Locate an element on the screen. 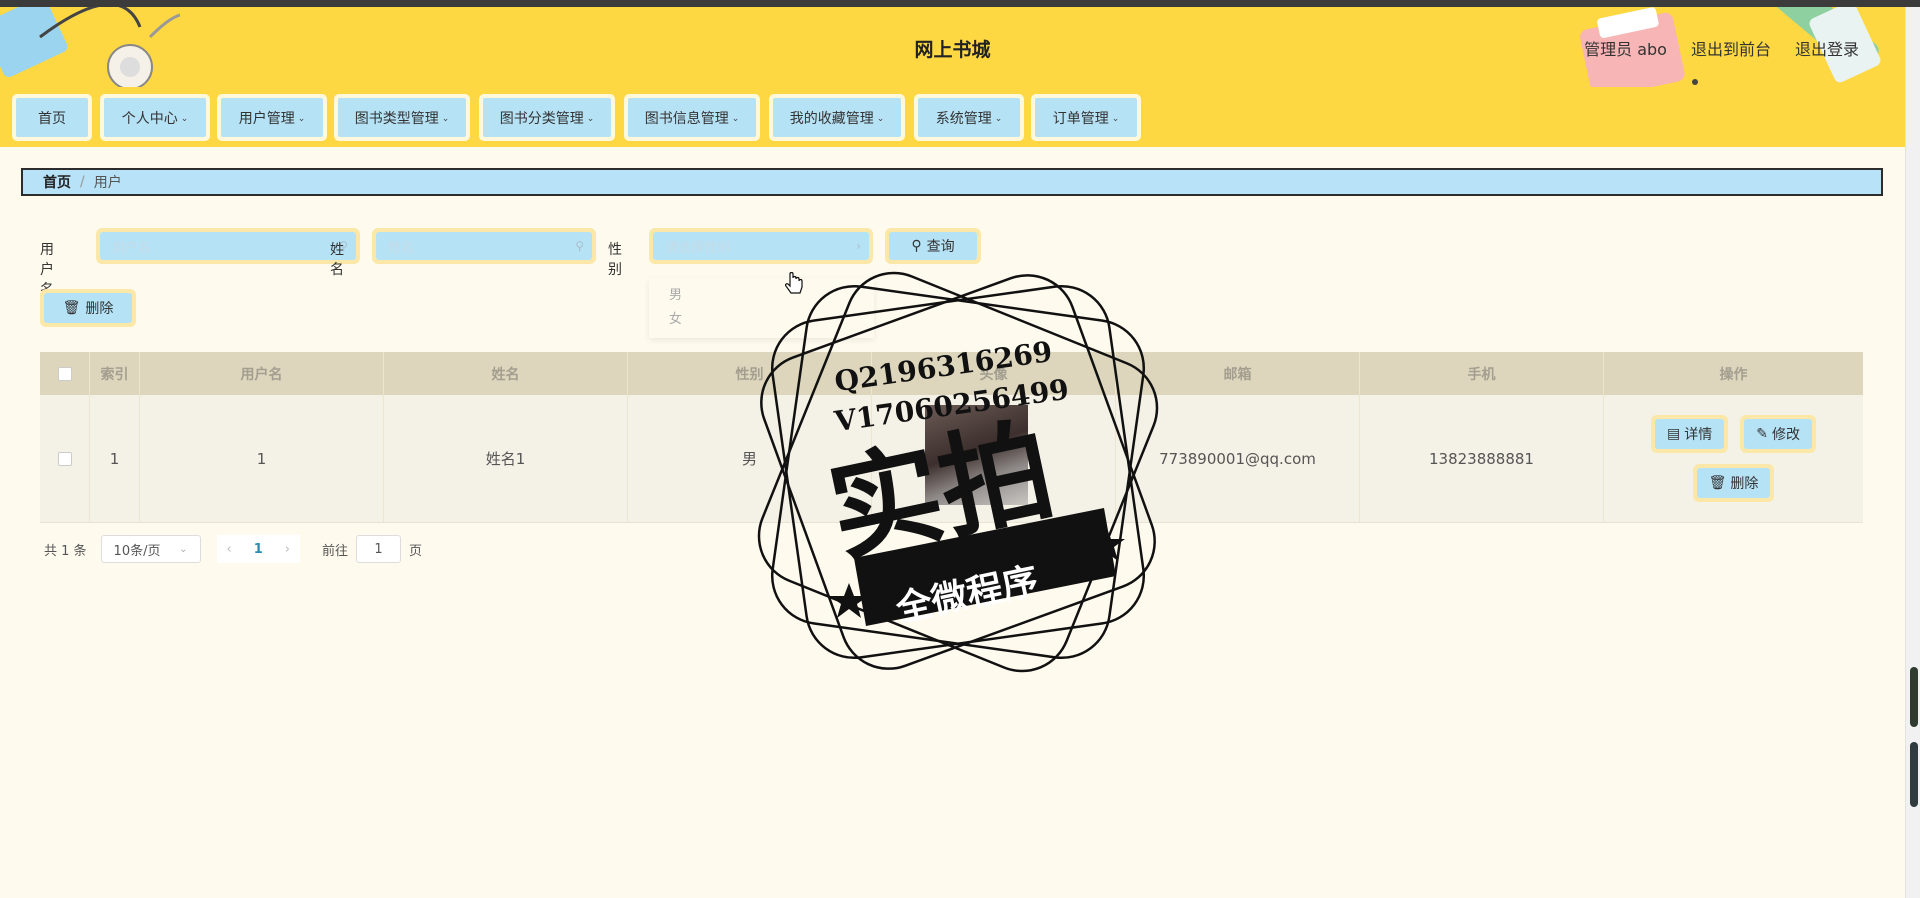 The image size is (1920, 898). nav-item-label: 订单管理 is located at coordinates (1080, 118).